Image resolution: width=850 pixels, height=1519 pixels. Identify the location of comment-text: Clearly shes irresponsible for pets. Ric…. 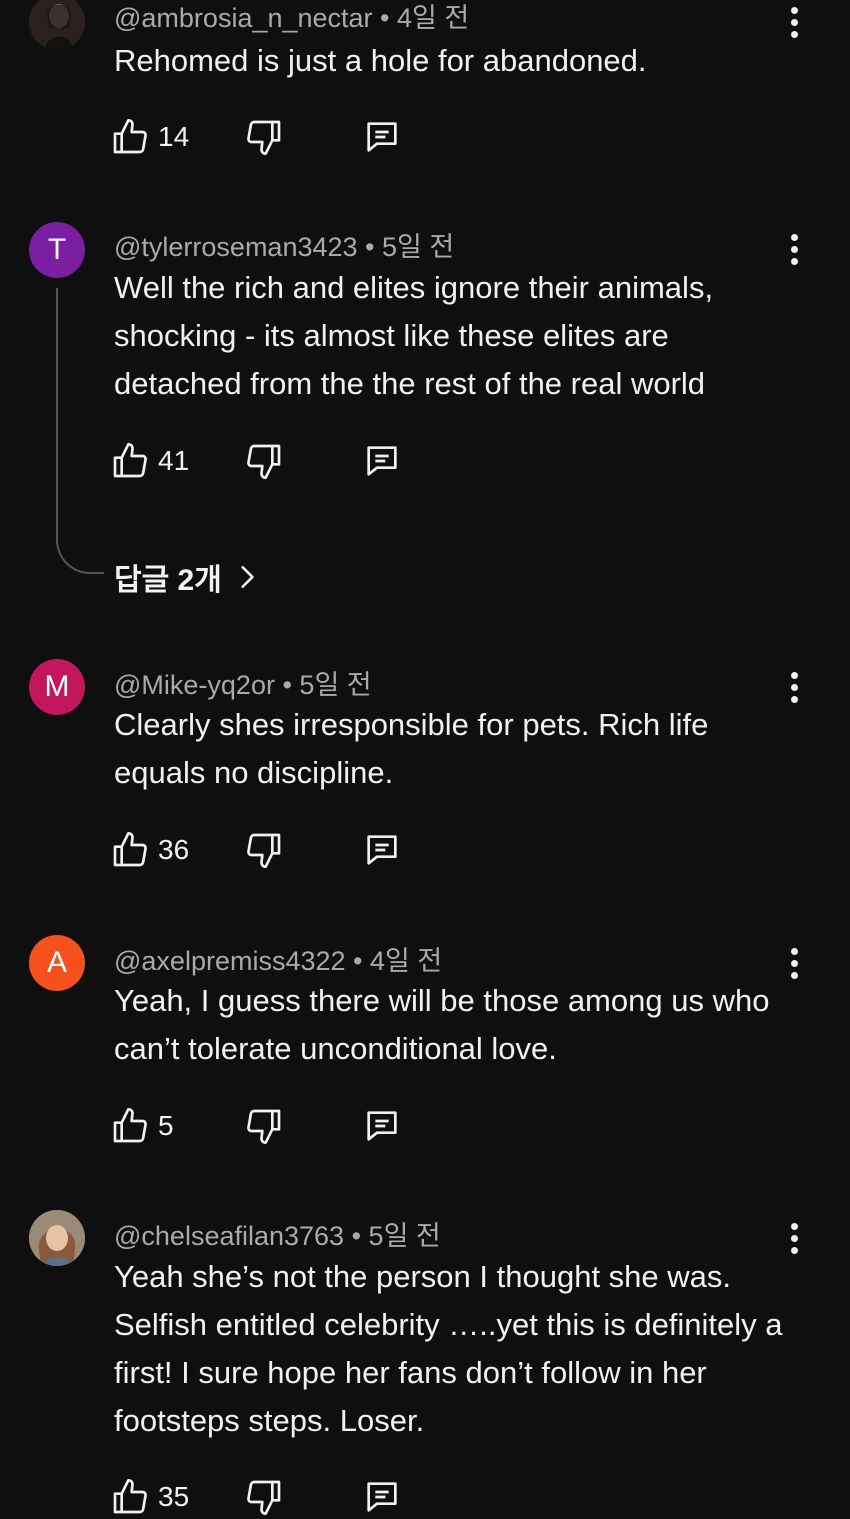
(411, 748).